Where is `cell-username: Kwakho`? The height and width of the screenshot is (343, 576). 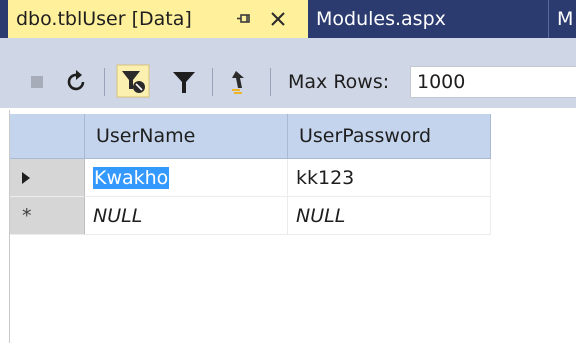 cell-username: Kwakho is located at coordinates (186, 178).